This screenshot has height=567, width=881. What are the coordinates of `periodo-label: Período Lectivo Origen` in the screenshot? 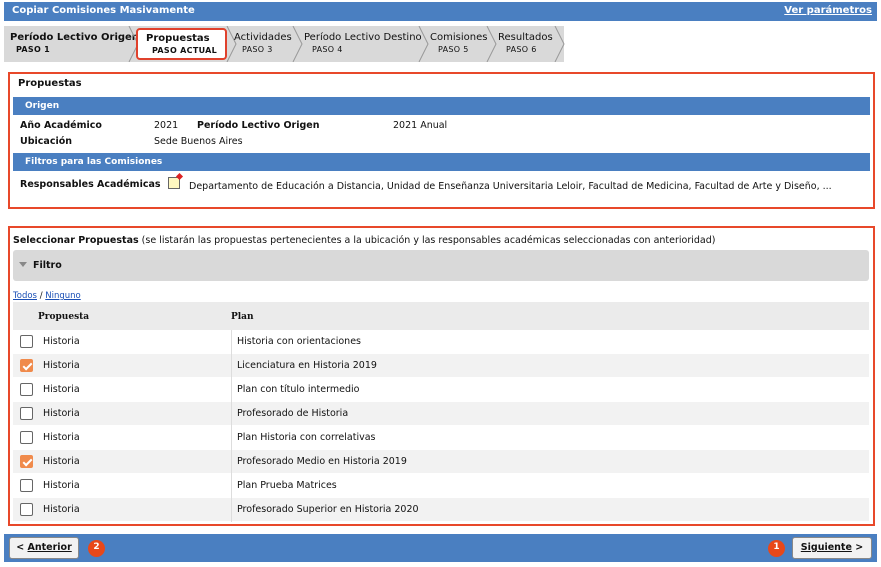 It's located at (258, 125).